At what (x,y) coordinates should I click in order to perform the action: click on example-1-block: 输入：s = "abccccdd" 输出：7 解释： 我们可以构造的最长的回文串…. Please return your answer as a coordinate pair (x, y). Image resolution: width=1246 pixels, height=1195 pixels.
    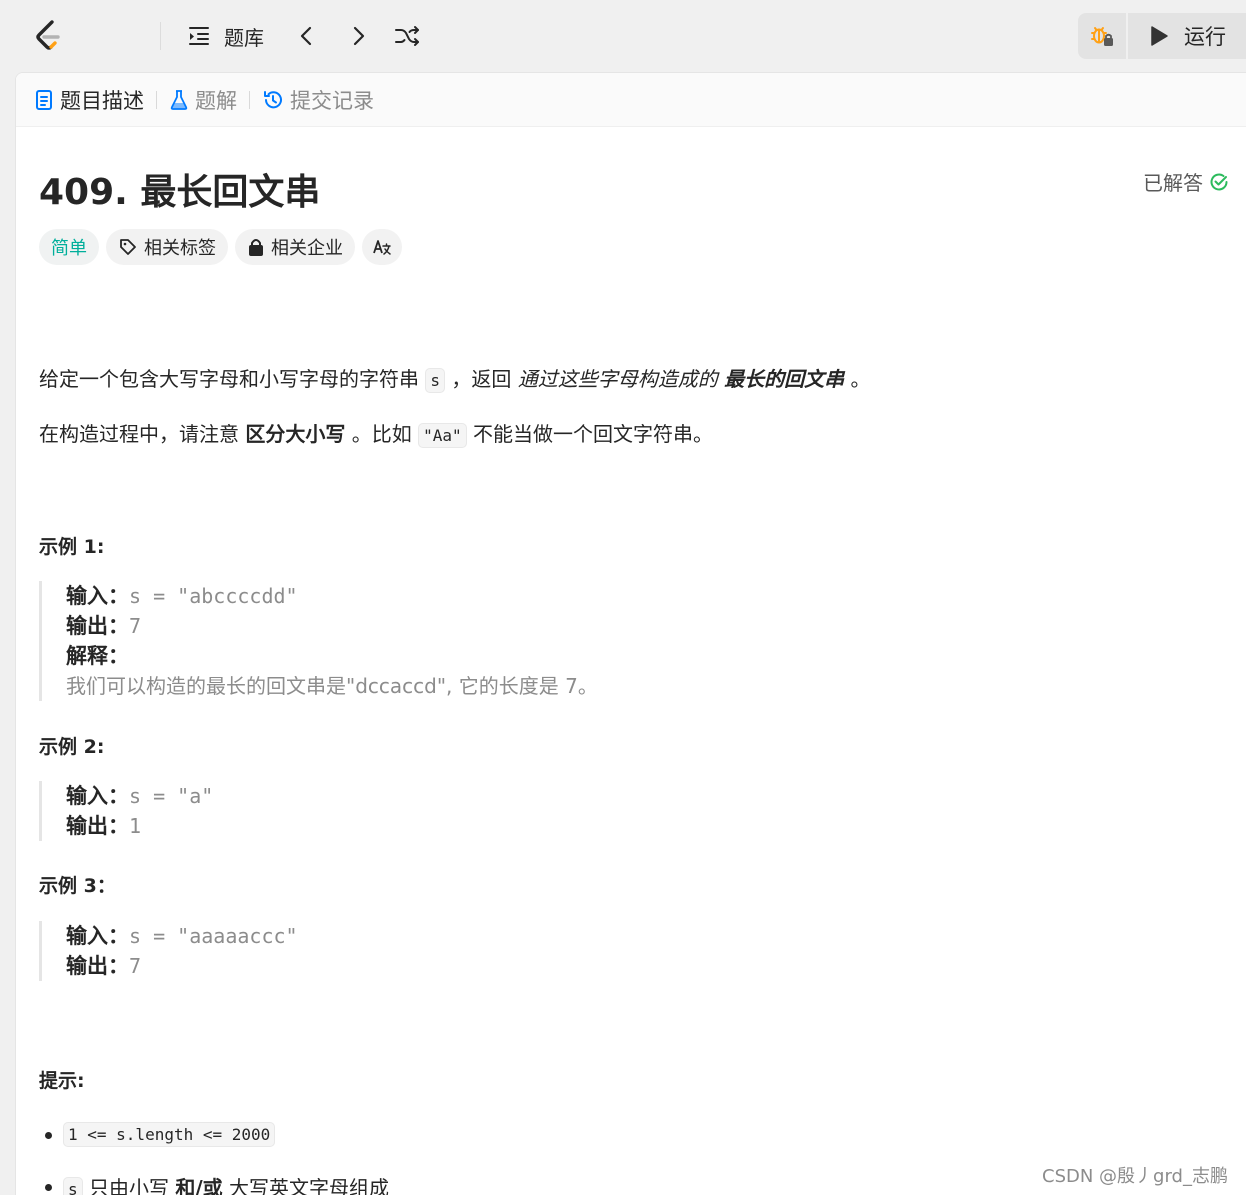
    Looking at the image, I should click on (318, 641).